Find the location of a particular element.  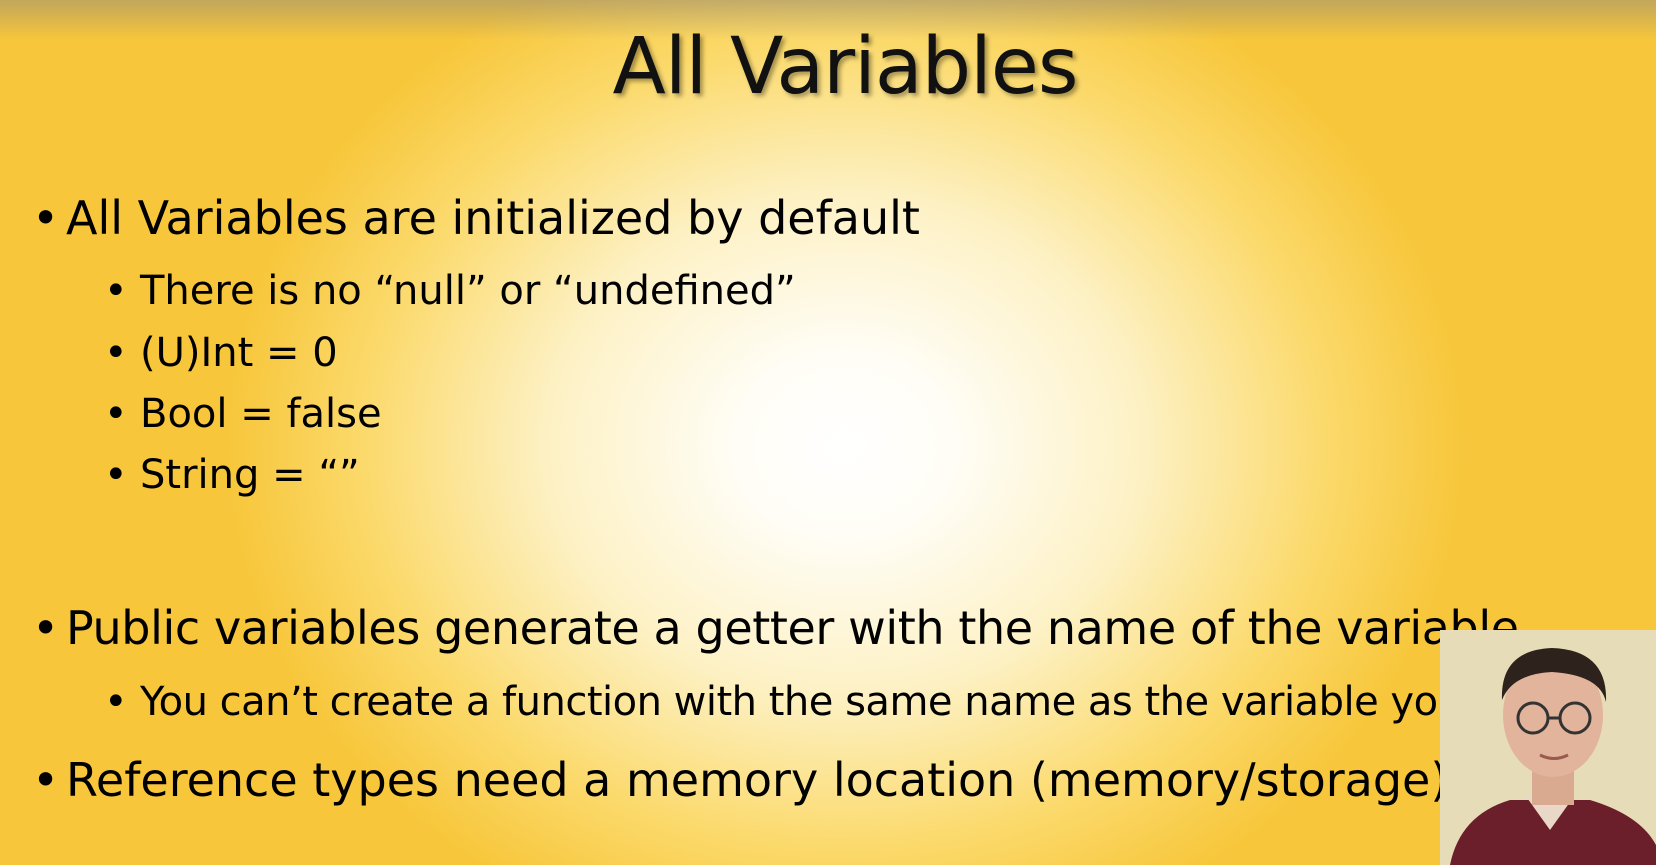

bullet-1-text: All Variables are initialized by default is located at coordinates (493, 218).